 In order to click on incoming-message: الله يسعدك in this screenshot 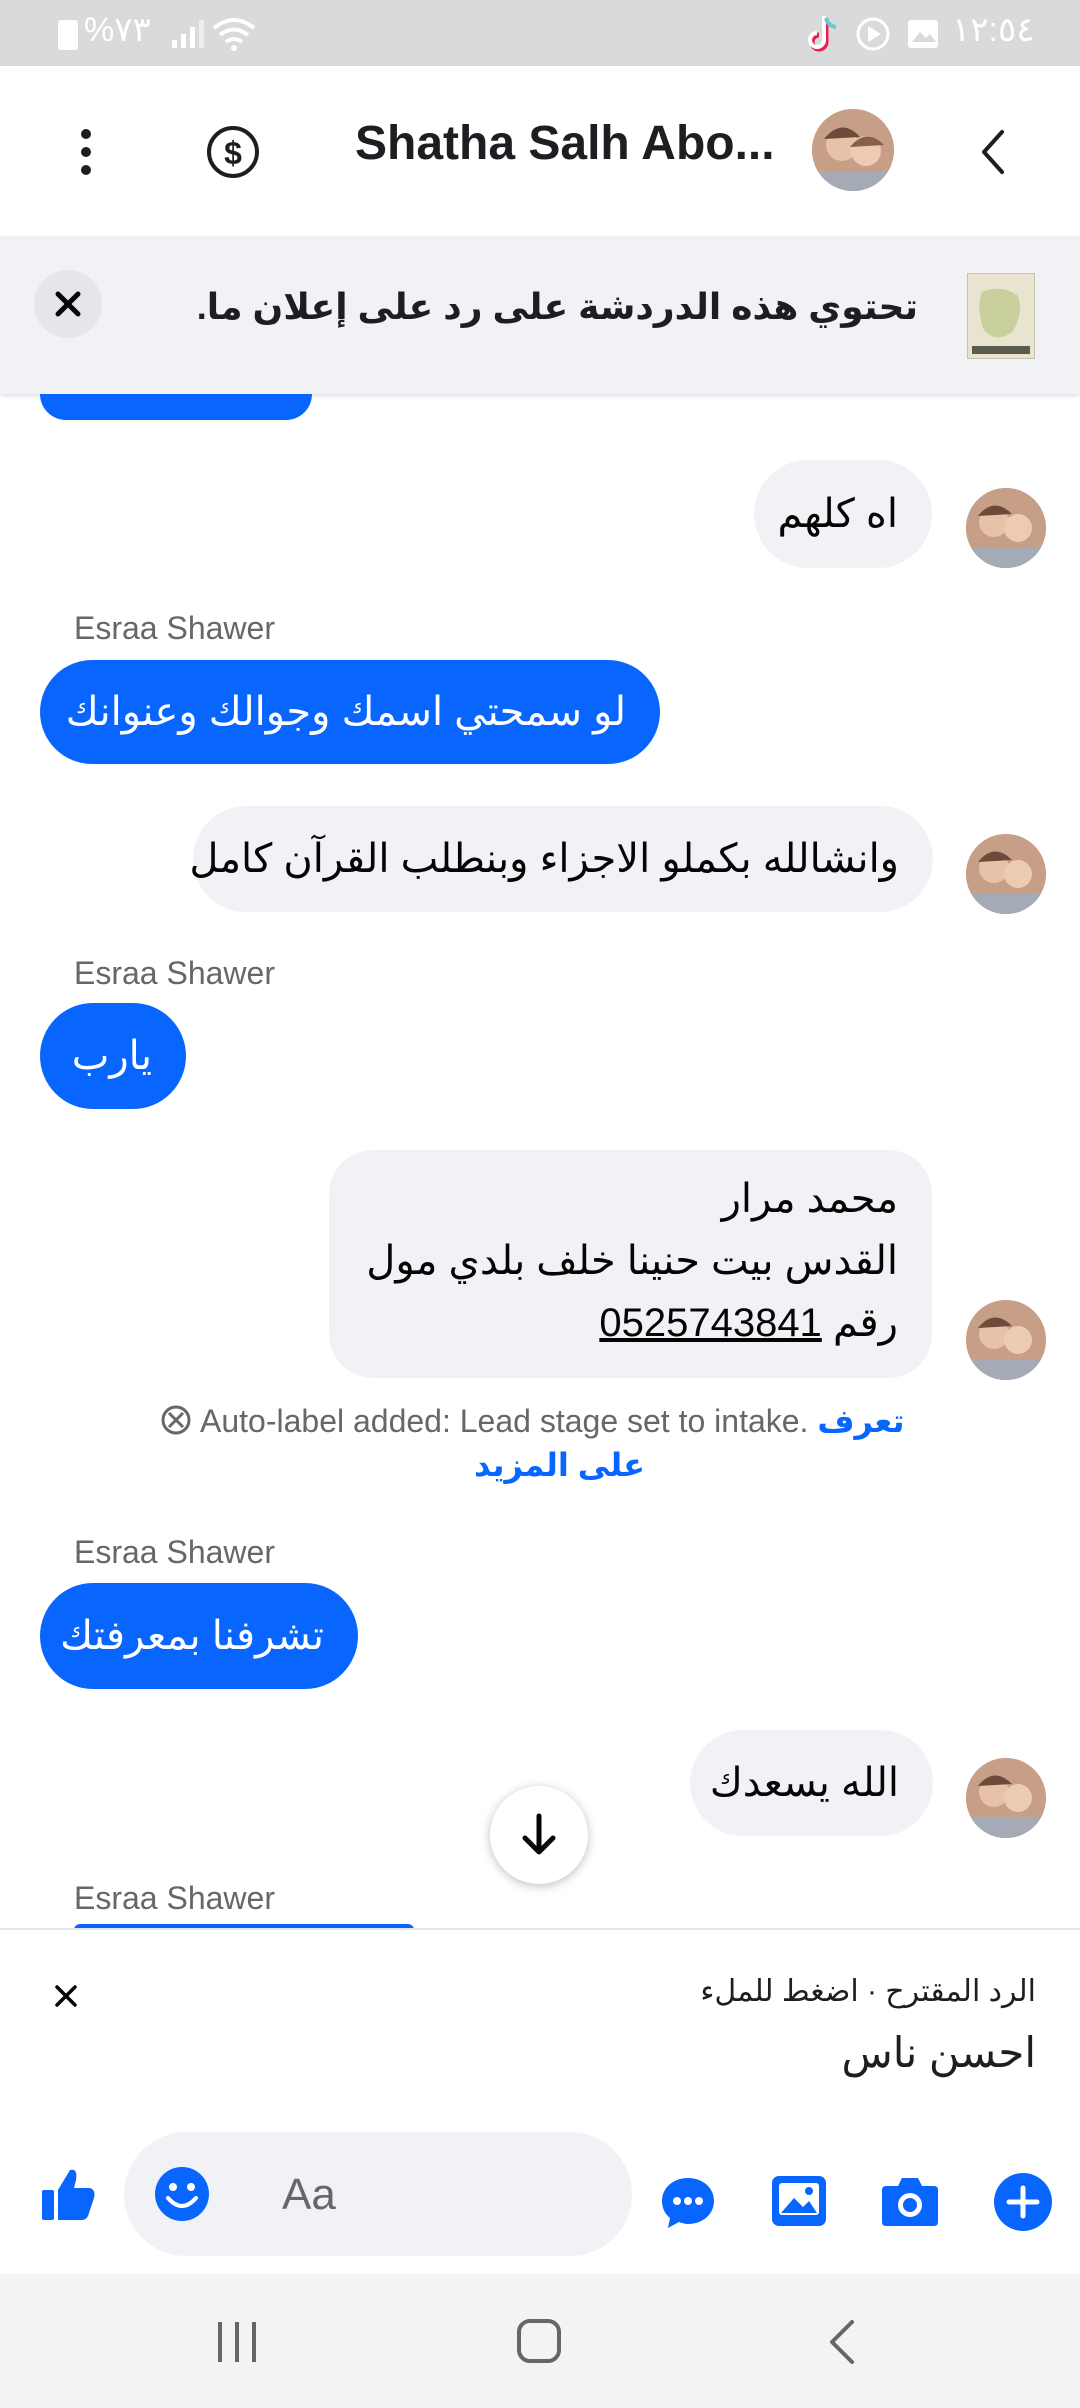, I will do `click(811, 1783)`.